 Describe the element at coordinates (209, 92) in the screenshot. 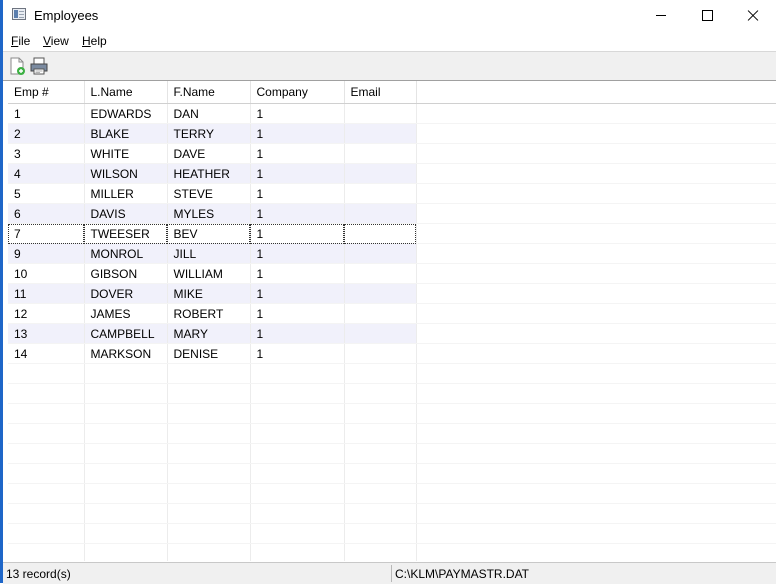

I see `column-header-first-name: F.Name` at that location.